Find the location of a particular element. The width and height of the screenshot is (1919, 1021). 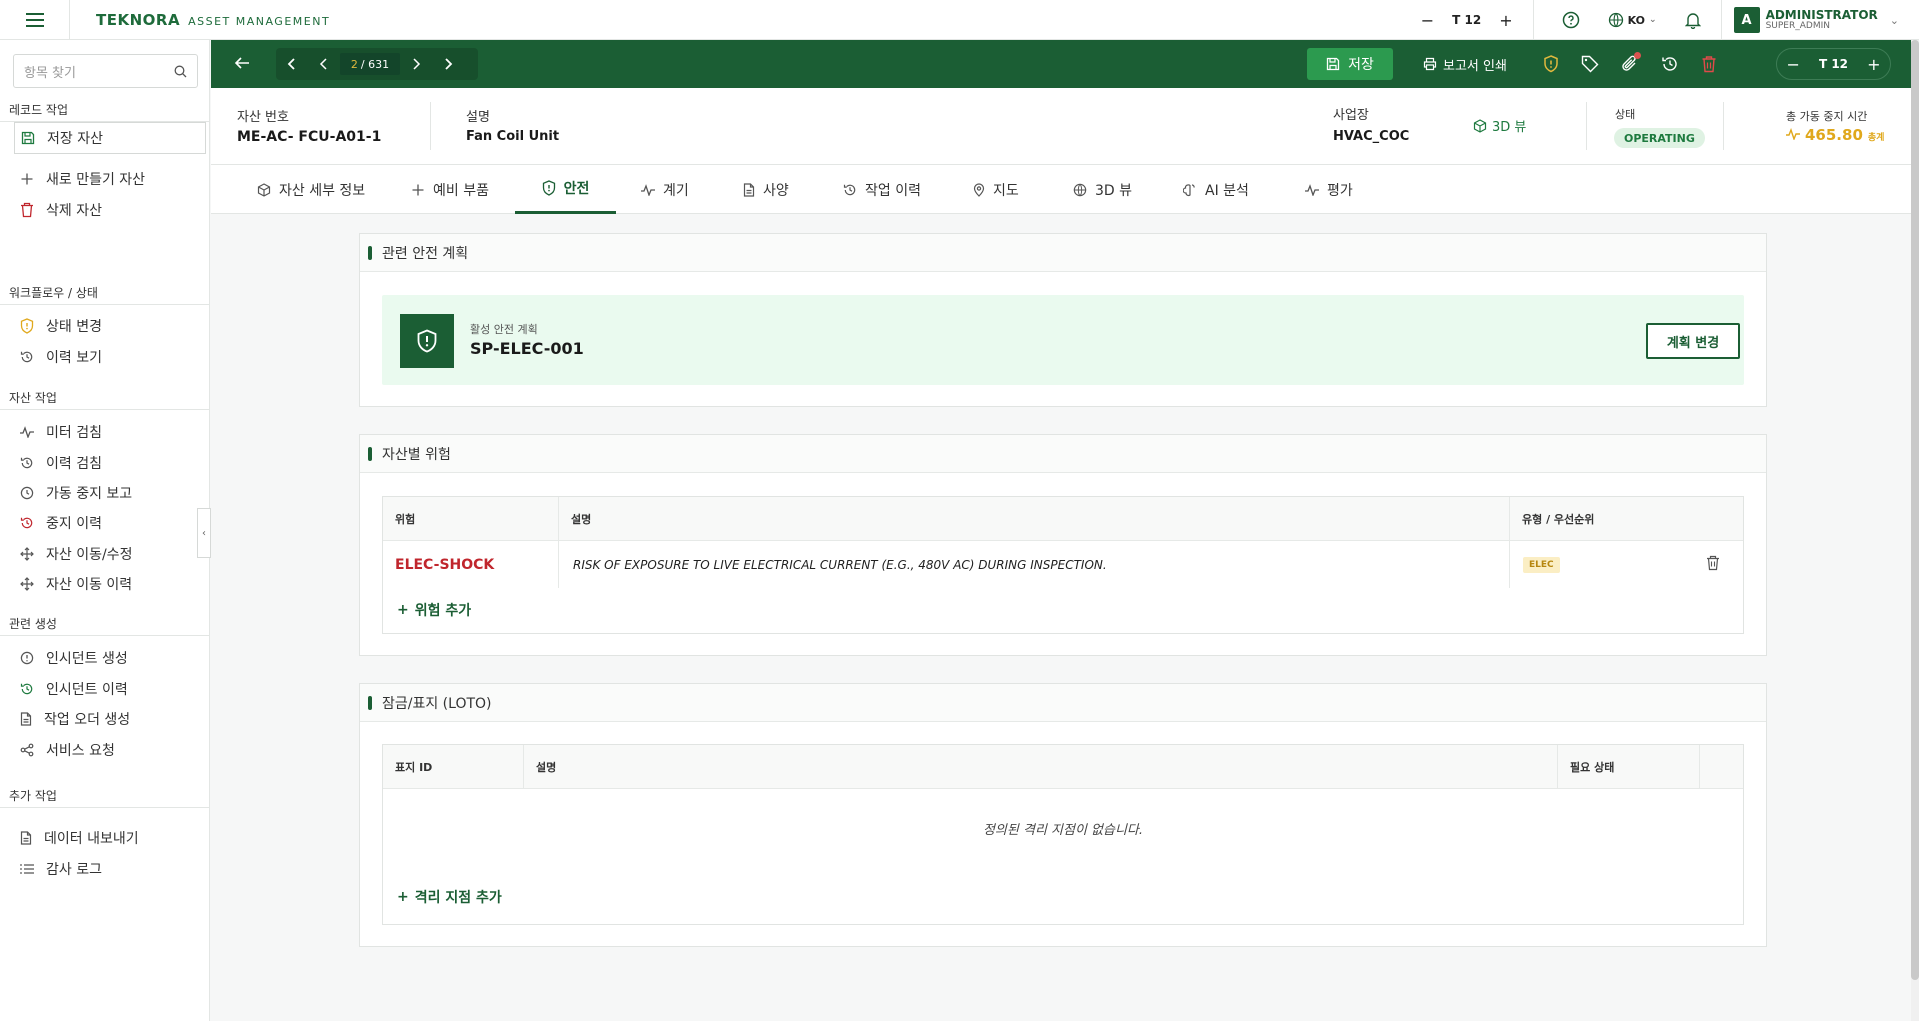

tab-label: 3D 뷰 is located at coordinates (1114, 190).